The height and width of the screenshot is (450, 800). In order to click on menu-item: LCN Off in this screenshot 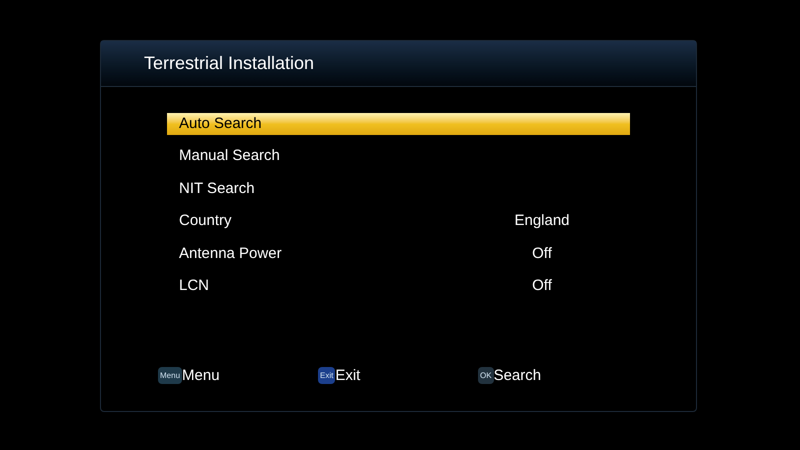, I will do `click(398, 287)`.